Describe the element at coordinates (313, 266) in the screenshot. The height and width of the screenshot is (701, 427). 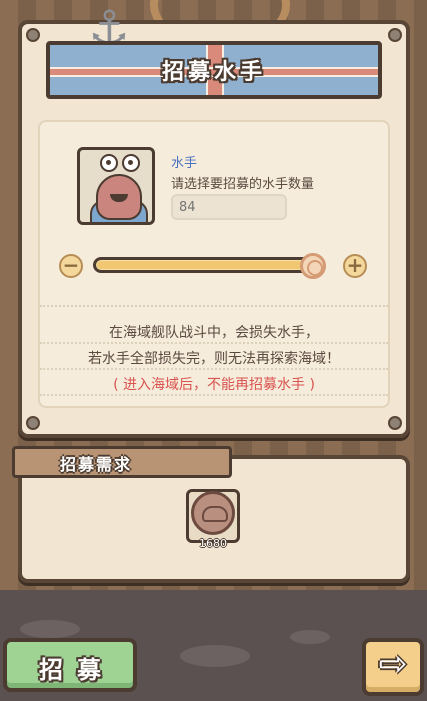
I see `slider-knob` at that location.